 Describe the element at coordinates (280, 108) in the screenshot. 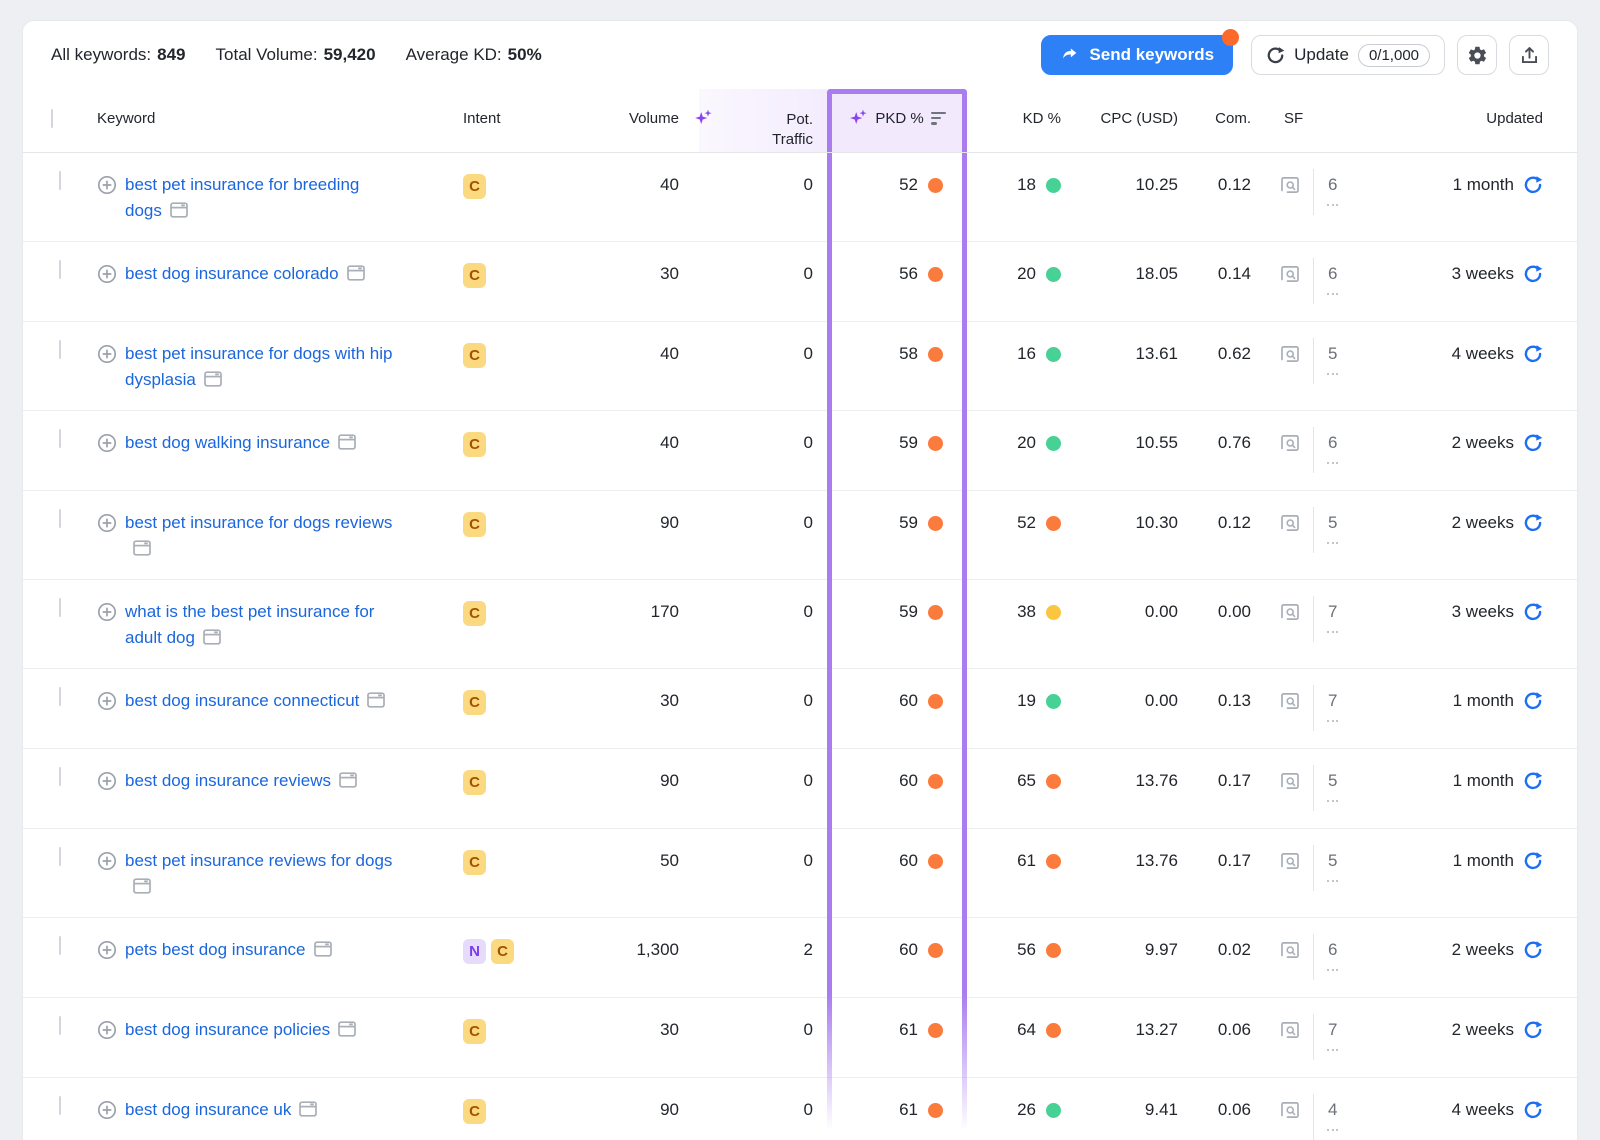

I see `column-header-keyword: Keyword` at that location.